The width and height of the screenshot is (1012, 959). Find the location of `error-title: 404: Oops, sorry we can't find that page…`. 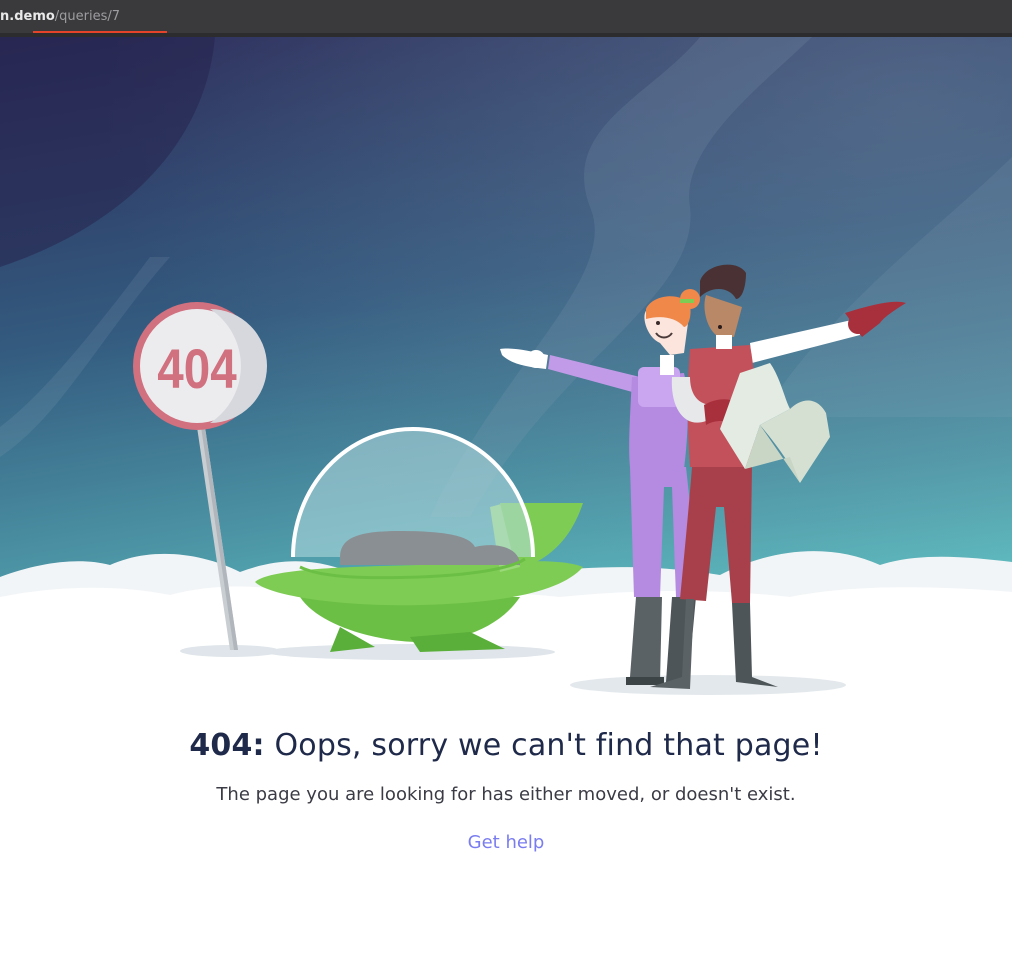

error-title: 404: Oops, sorry we can't find that page… is located at coordinates (506, 746).